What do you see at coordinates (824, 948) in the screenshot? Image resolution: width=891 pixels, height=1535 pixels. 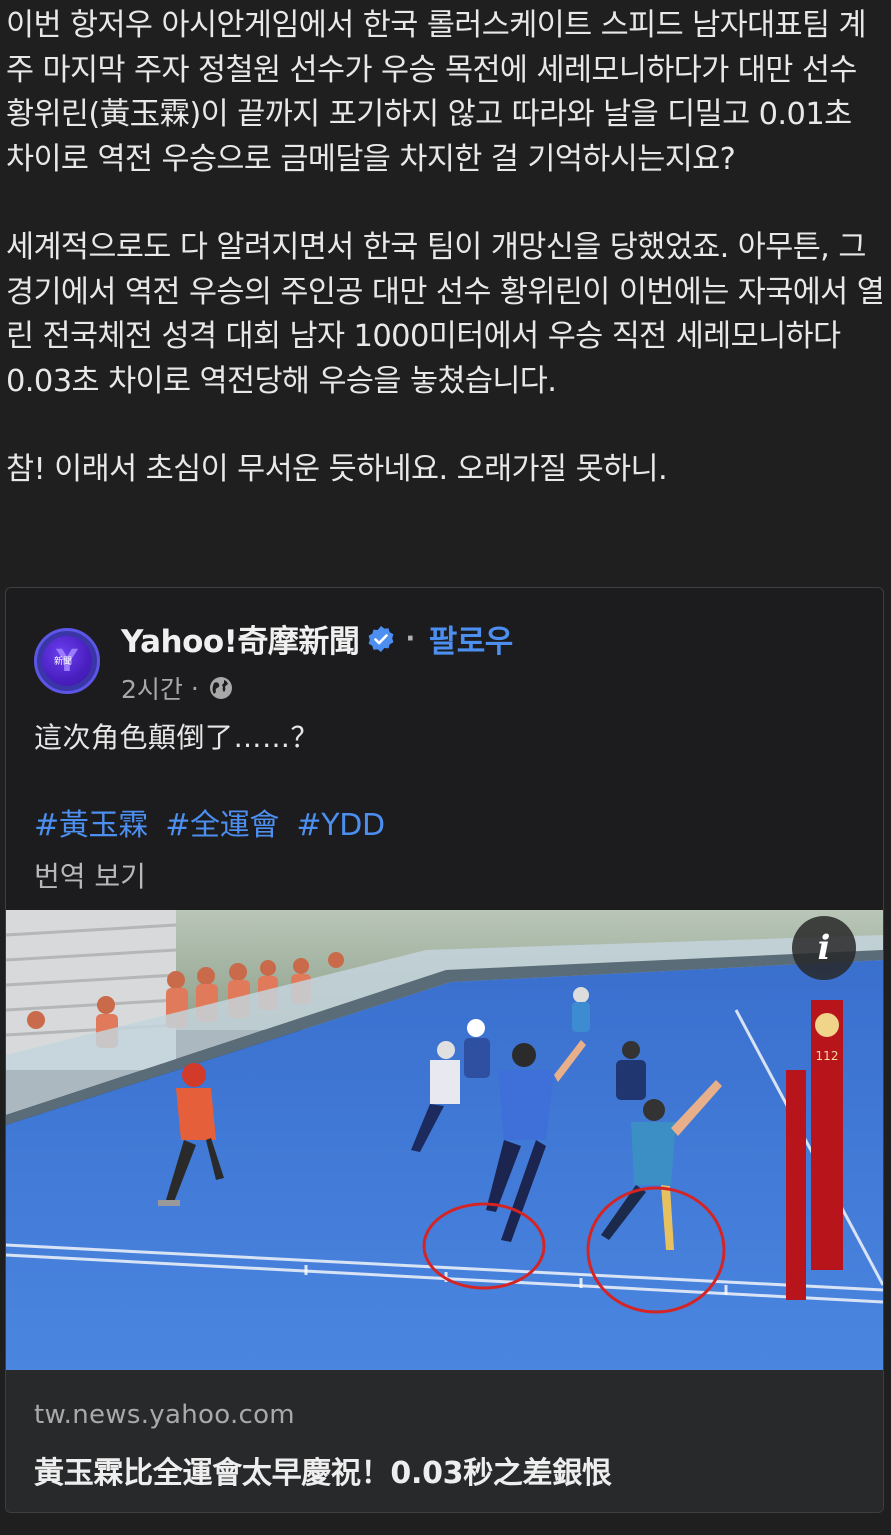 I see `info-icon: i` at bounding box center [824, 948].